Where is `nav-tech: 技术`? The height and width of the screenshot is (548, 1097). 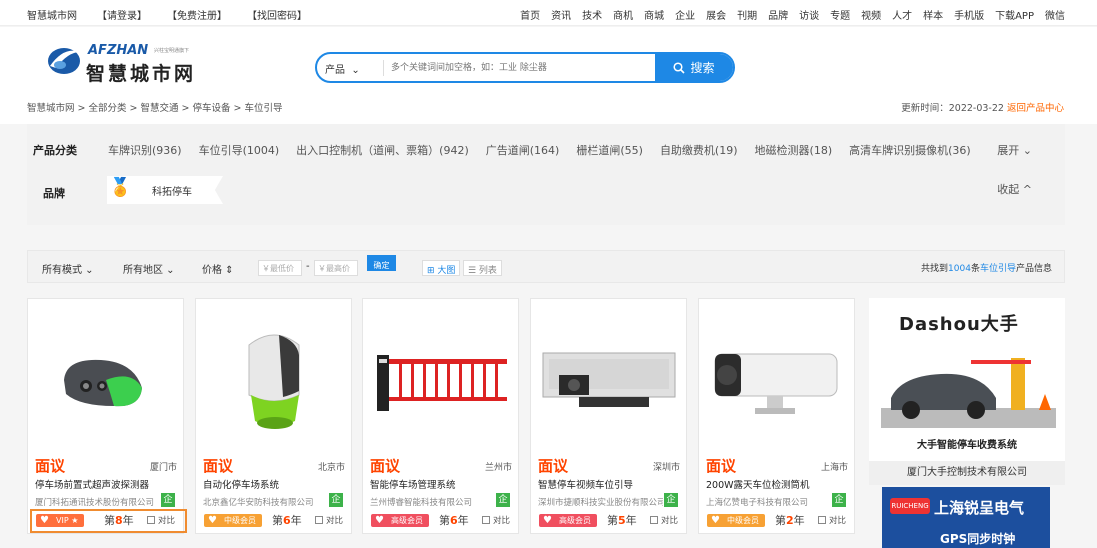
nav-tech: 技术 is located at coordinates (592, 14).